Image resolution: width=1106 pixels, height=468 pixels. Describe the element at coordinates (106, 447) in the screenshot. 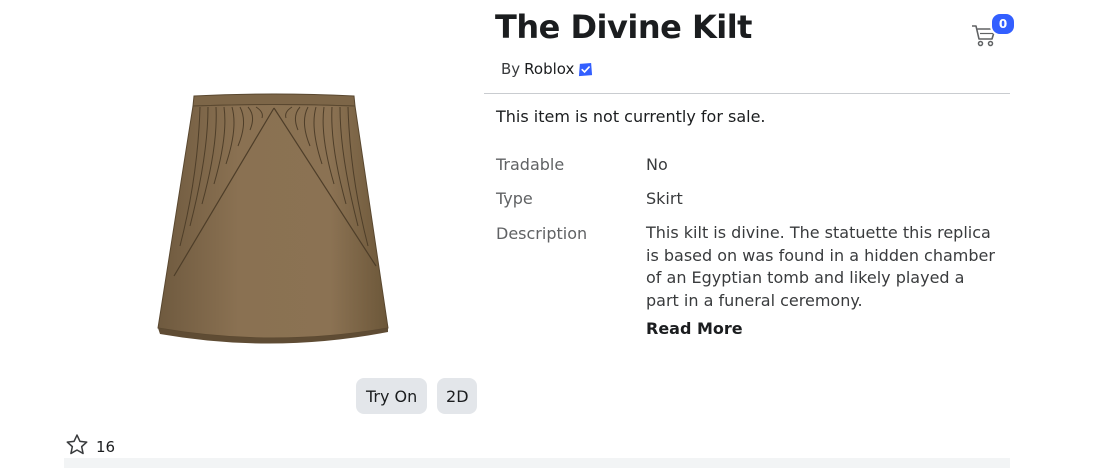

I see `favorite-count: 16` at that location.